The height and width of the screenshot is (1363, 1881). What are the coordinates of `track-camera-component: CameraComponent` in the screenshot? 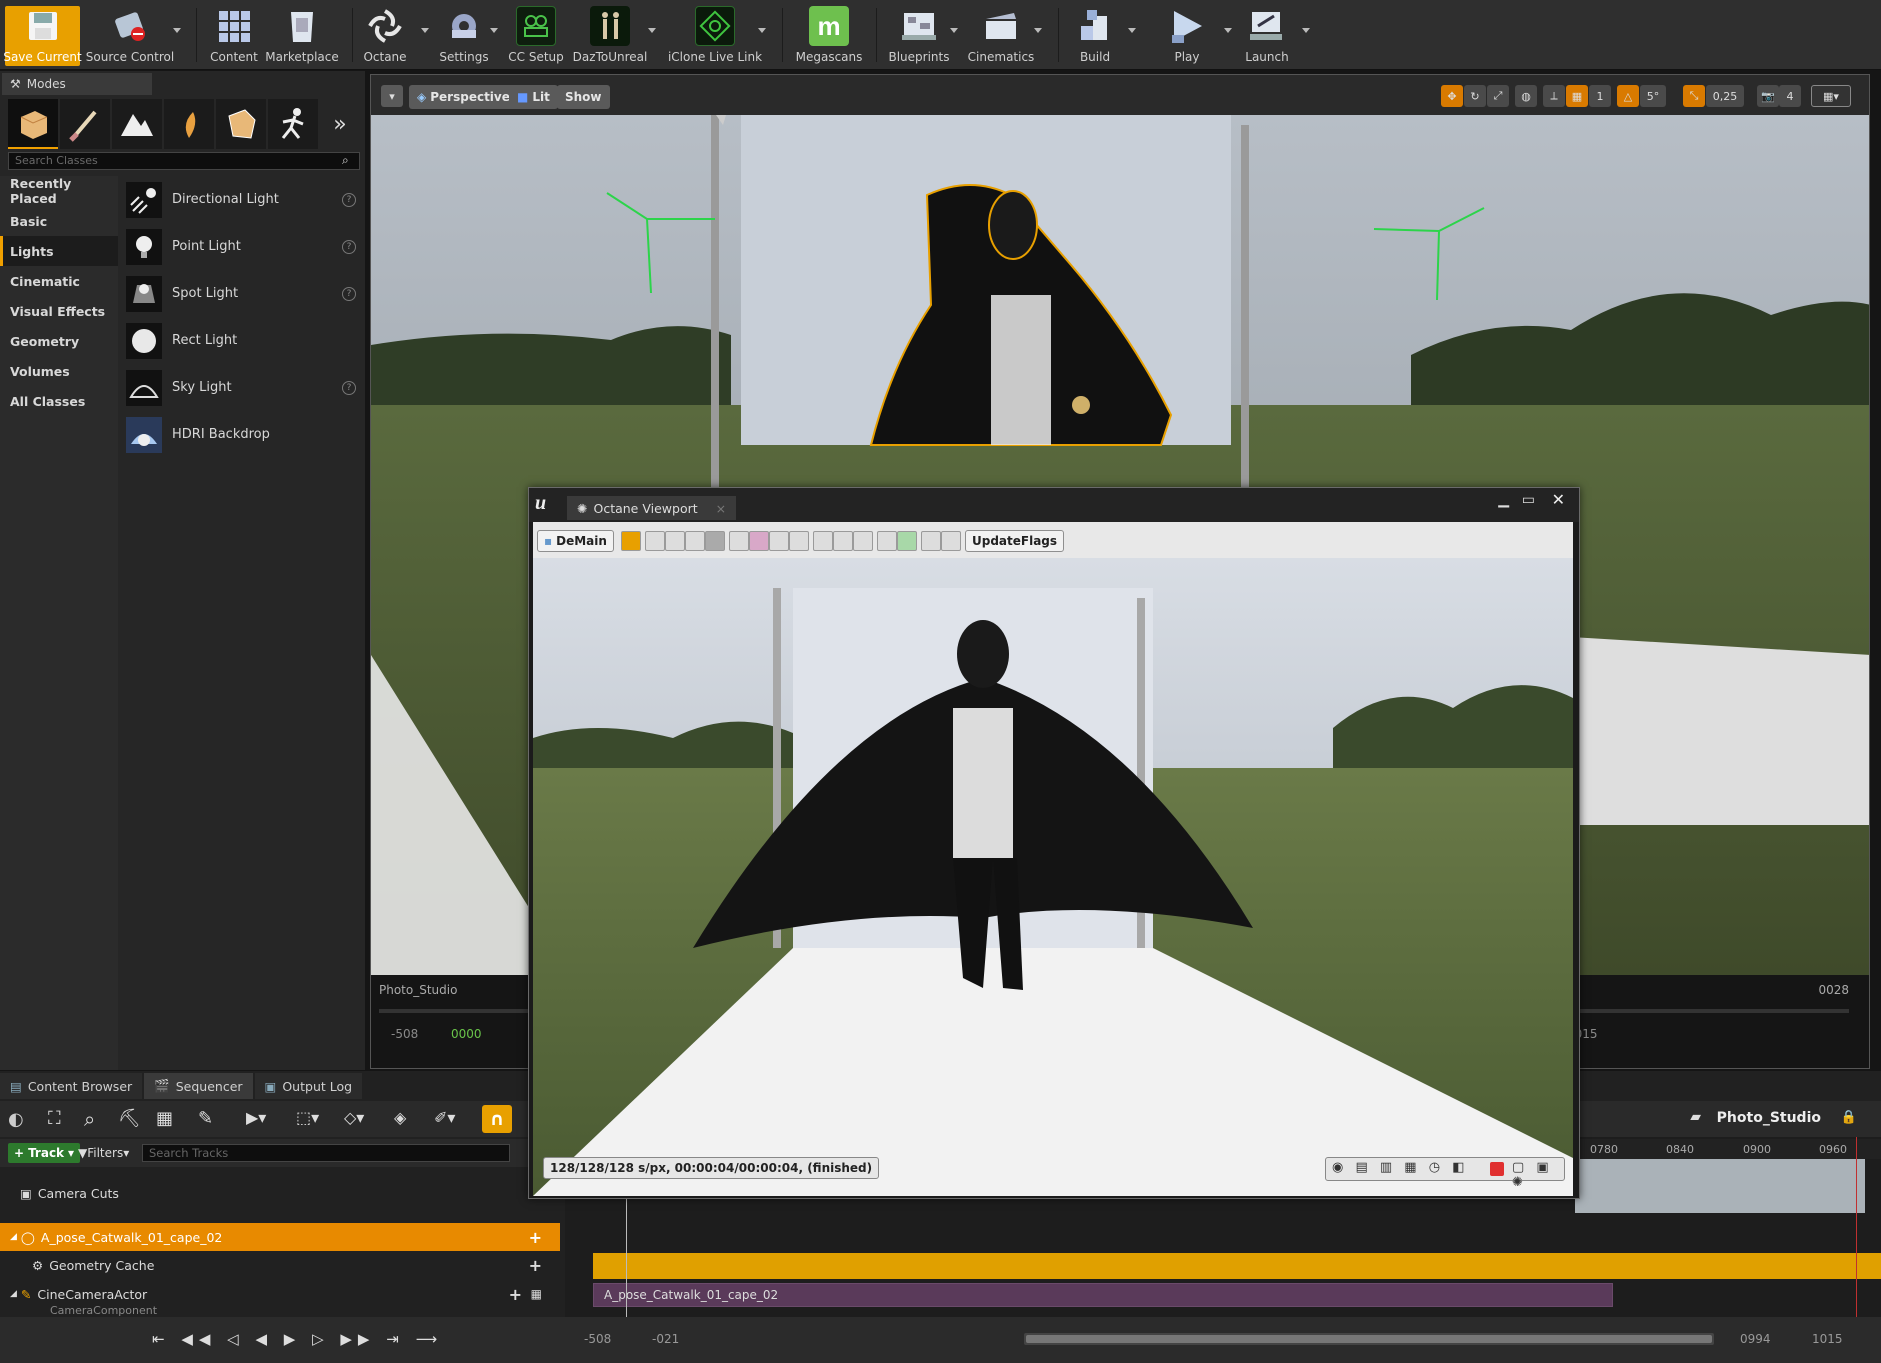 It's located at (280, 1310).